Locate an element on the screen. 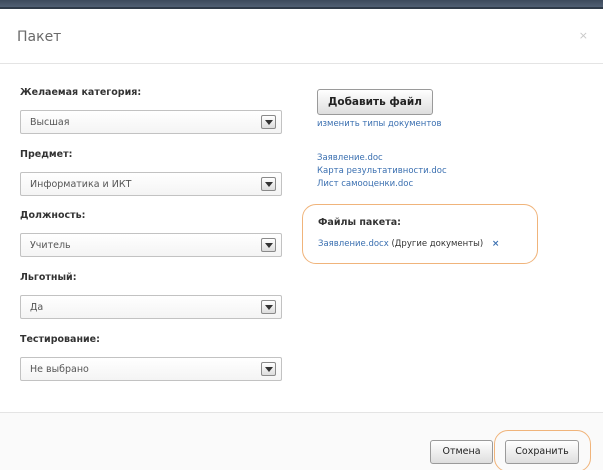  field-label: Предмет: is located at coordinates (46, 154).